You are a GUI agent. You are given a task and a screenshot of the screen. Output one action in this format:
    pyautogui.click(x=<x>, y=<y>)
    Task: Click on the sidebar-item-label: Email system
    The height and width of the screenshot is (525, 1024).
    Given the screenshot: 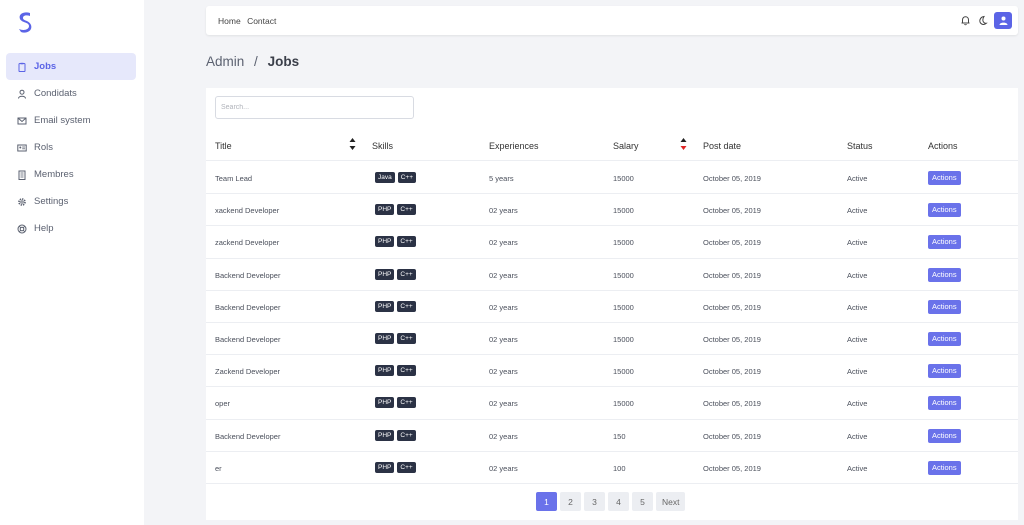 What is the action you would take?
    pyautogui.click(x=62, y=120)
    